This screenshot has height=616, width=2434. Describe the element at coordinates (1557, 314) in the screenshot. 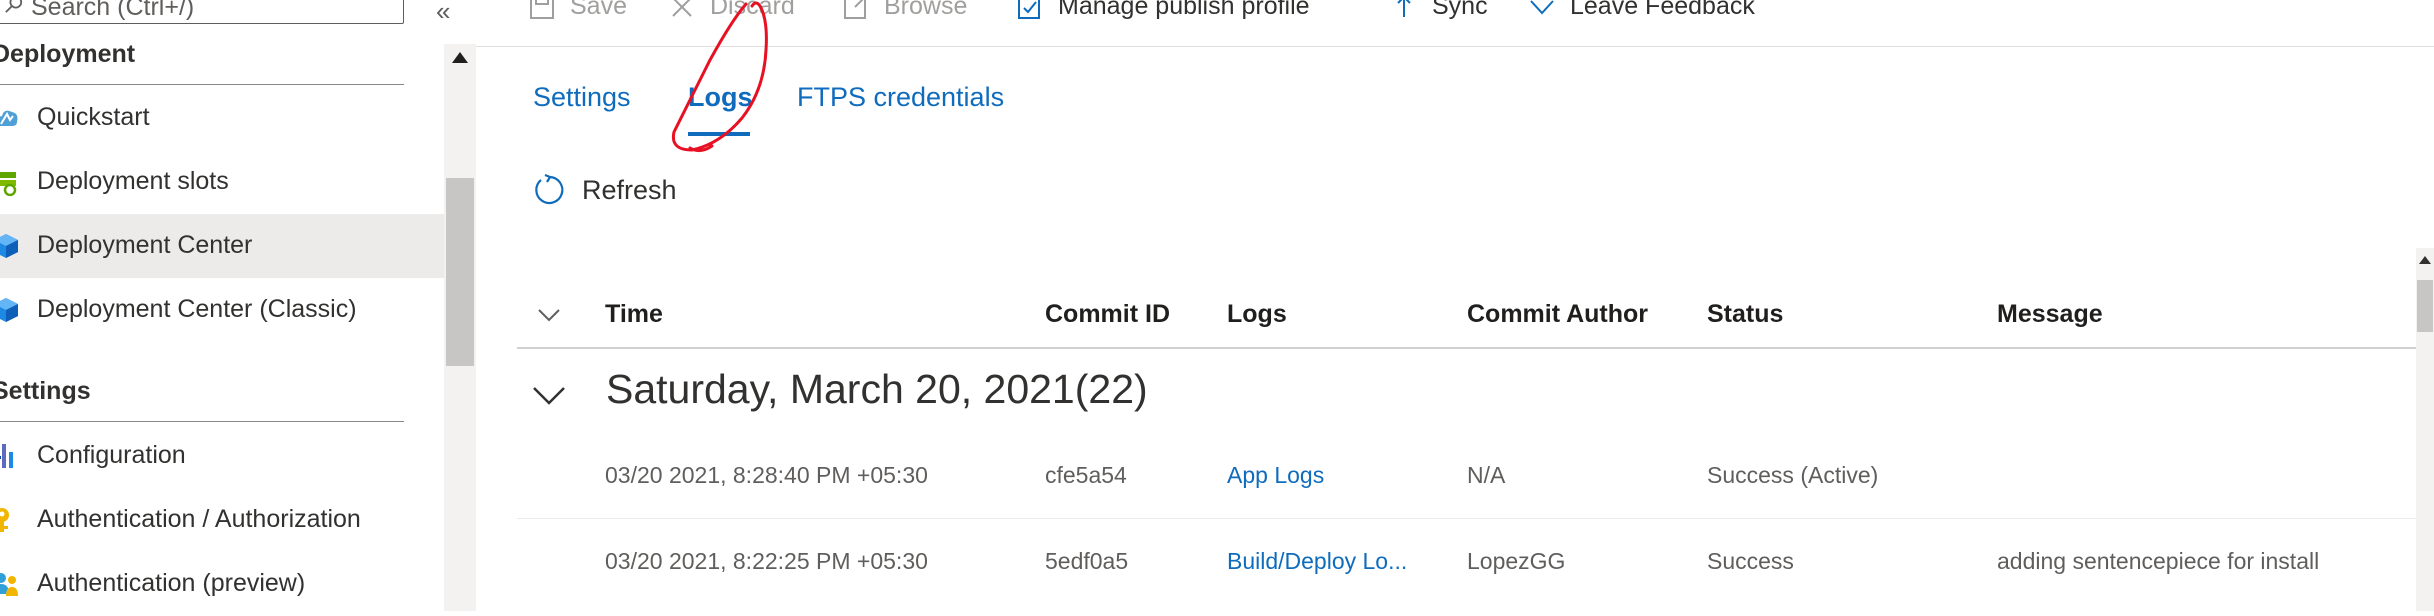

I see `column-header-commit-author: Commit Author` at that location.